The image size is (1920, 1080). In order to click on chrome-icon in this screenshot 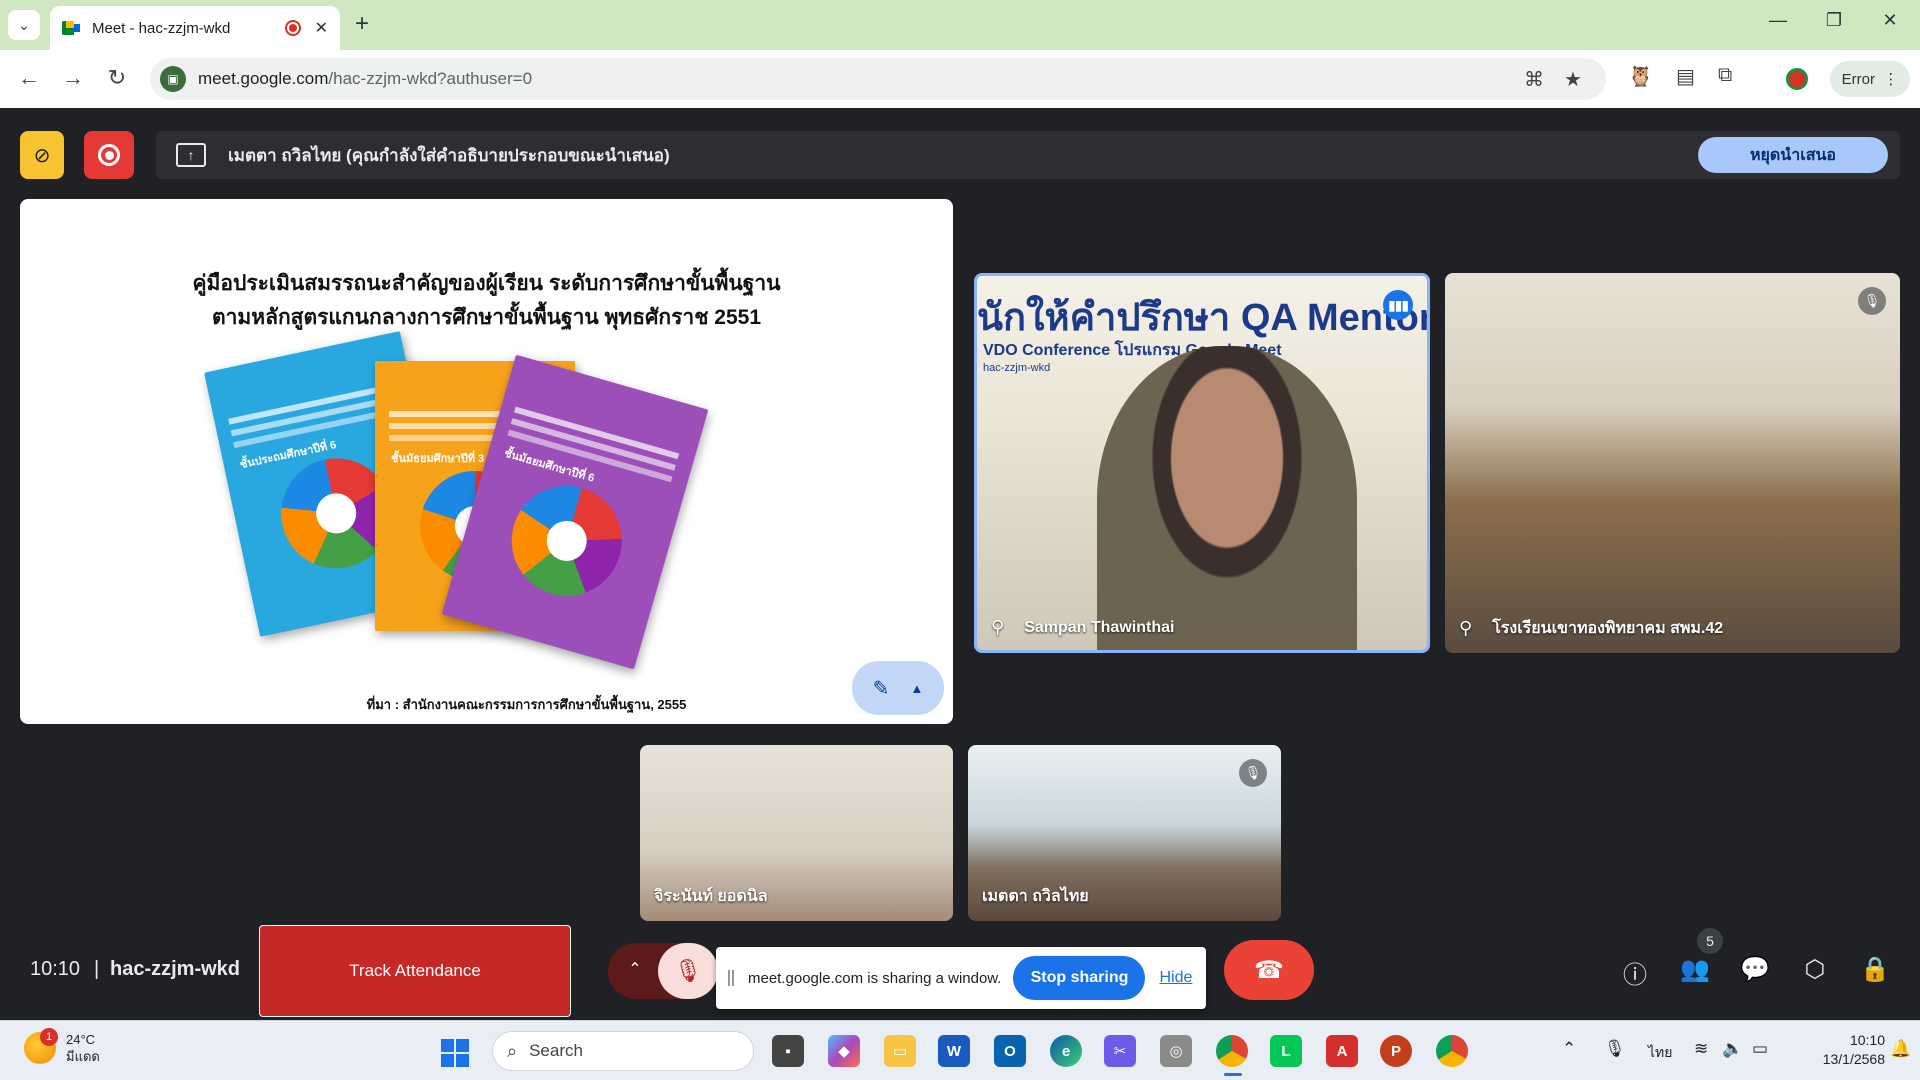, I will do `click(1232, 1051)`.